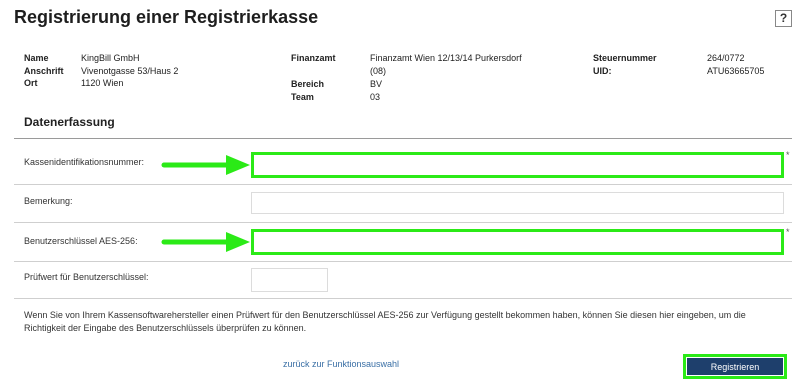 The width and height of the screenshot is (800, 386). What do you see at coordinates (166, 17) in the screenshot?
I see `page-title: Registrierung einer Registrierkasse` at bounding box center [166, 17].